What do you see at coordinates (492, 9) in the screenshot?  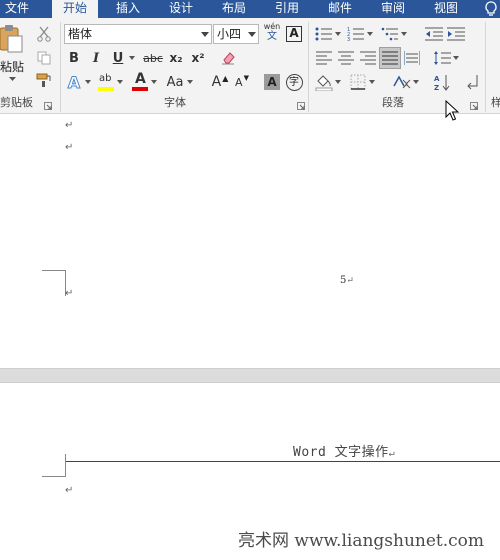 I see `lightbulb-icon` at bounding box center [492, 9].